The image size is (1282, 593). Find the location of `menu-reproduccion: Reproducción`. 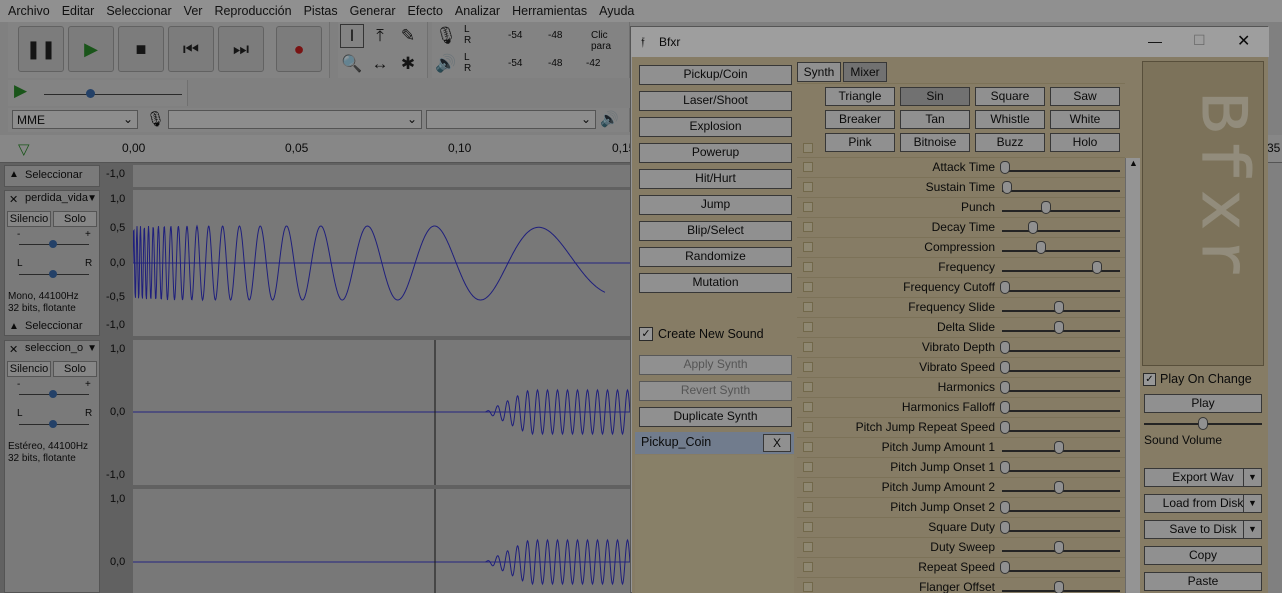

menu-reproduccion: Reproducción is located at coordinates (252, 11).